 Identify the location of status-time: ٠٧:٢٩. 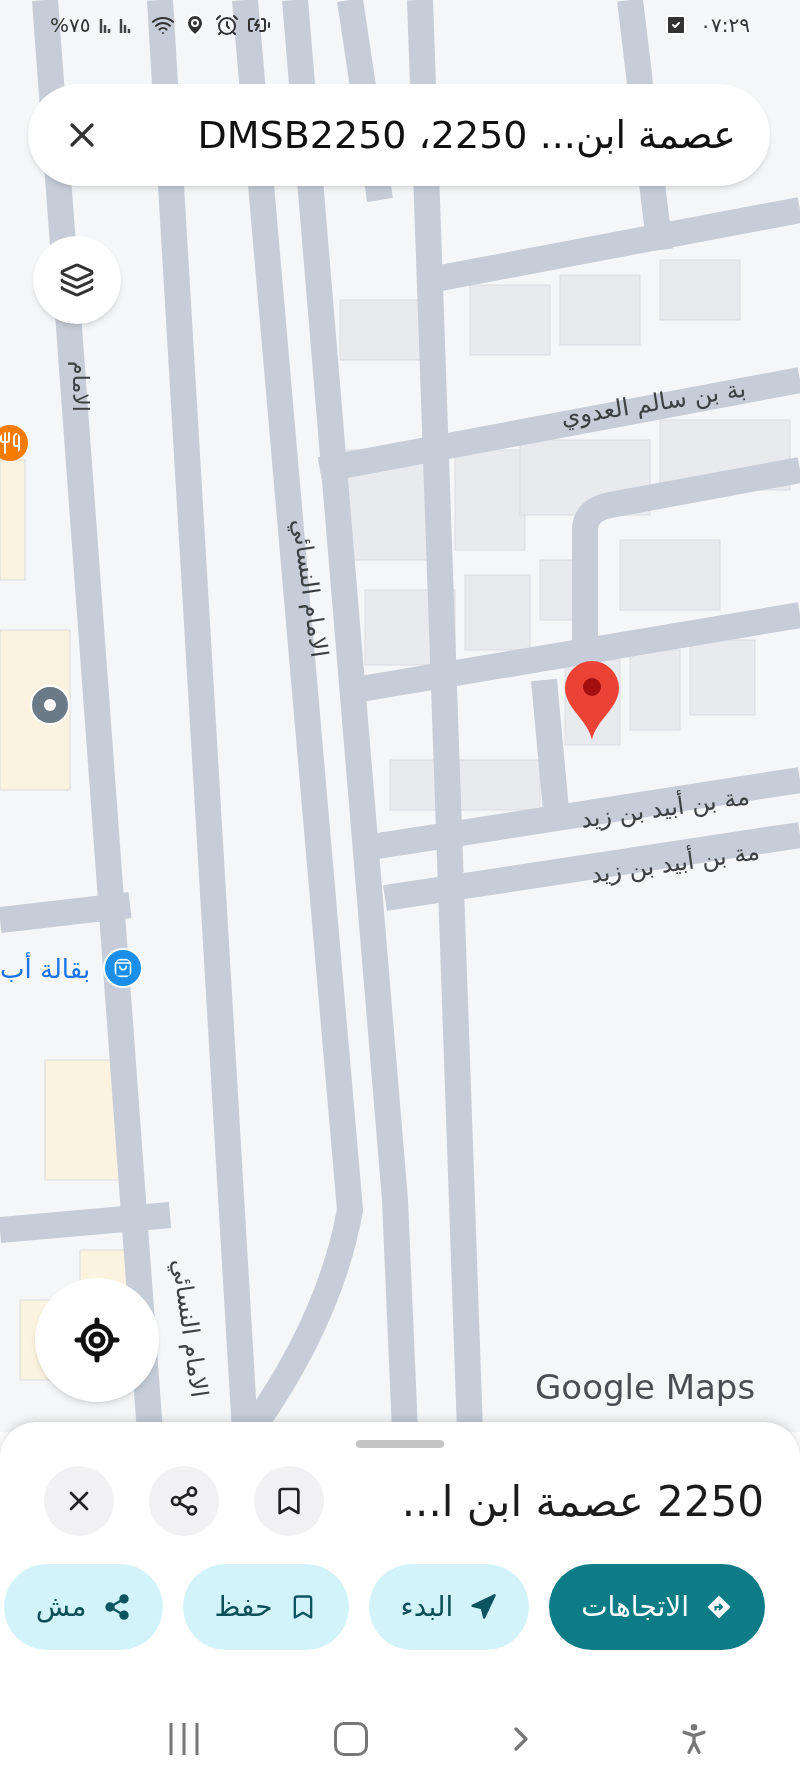
(725, 25).